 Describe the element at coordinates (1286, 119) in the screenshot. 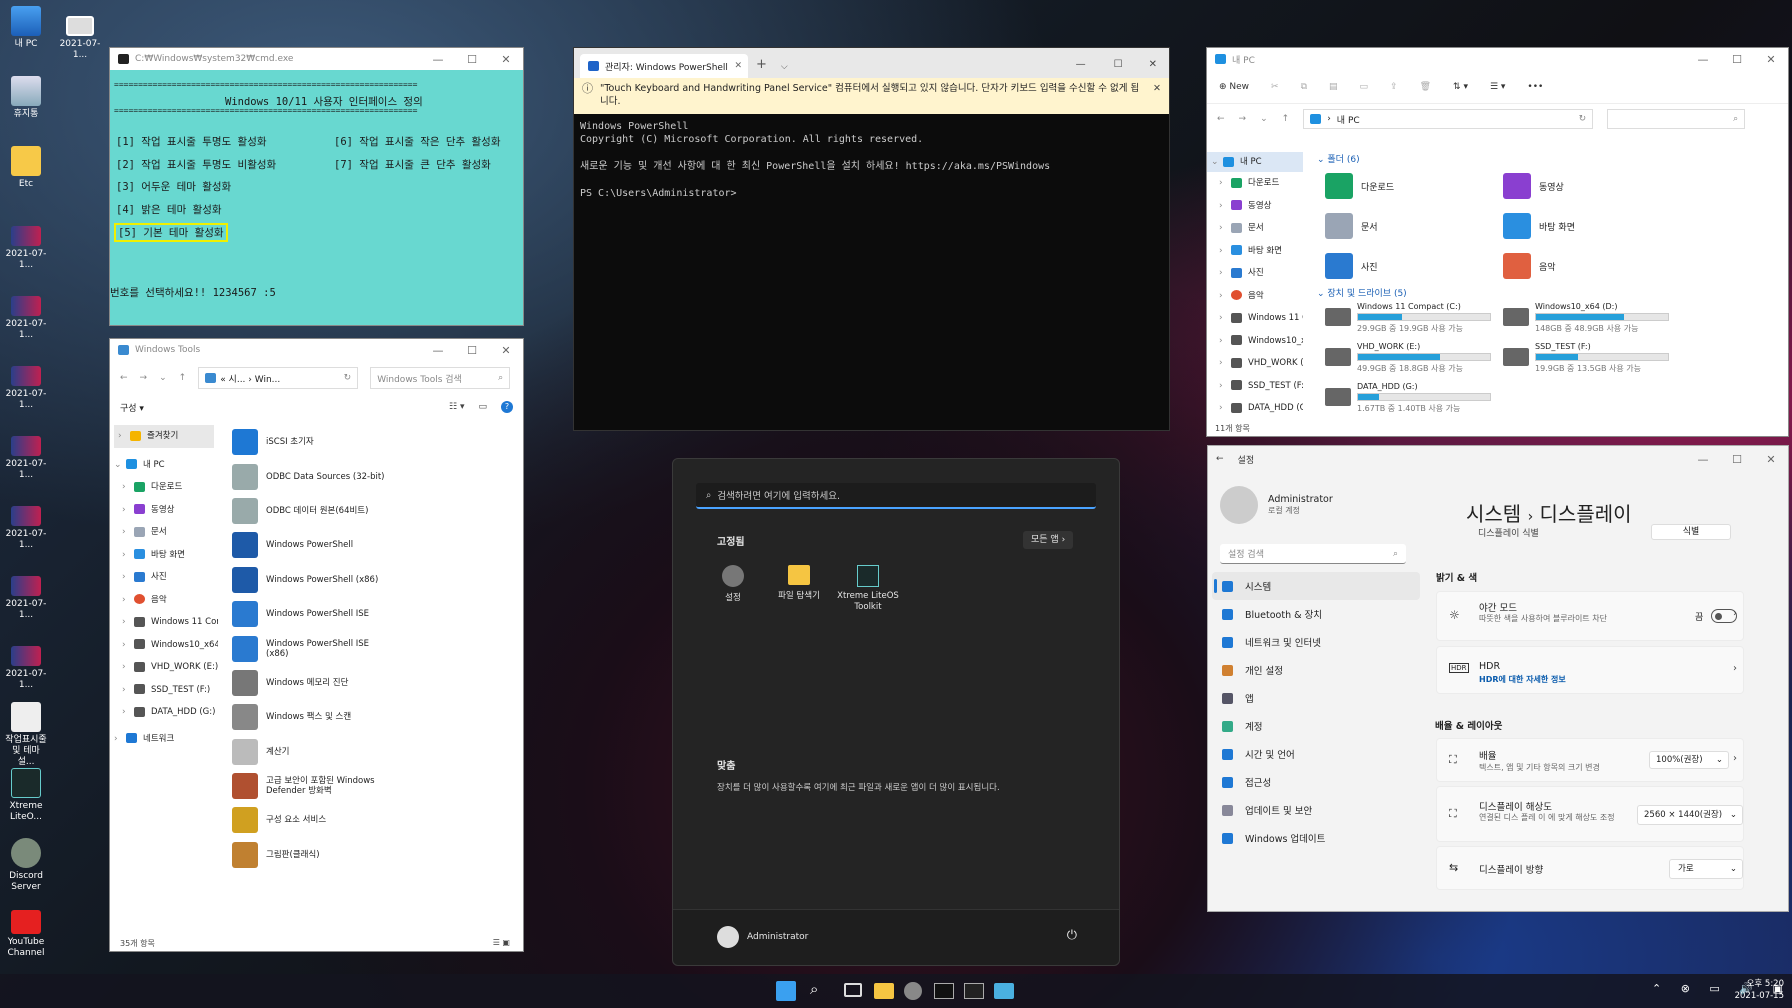

I see `up-icon: ↑` at that location.